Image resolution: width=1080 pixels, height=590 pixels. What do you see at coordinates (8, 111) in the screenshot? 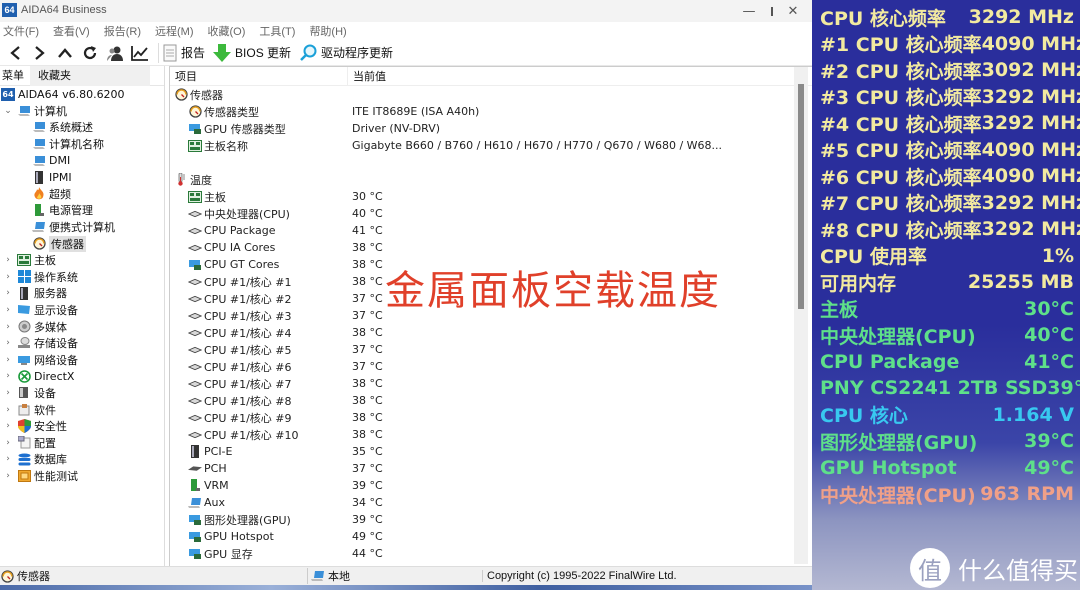
I see `chevron-down-icon: ⌄` at bounding box center [8, 111].